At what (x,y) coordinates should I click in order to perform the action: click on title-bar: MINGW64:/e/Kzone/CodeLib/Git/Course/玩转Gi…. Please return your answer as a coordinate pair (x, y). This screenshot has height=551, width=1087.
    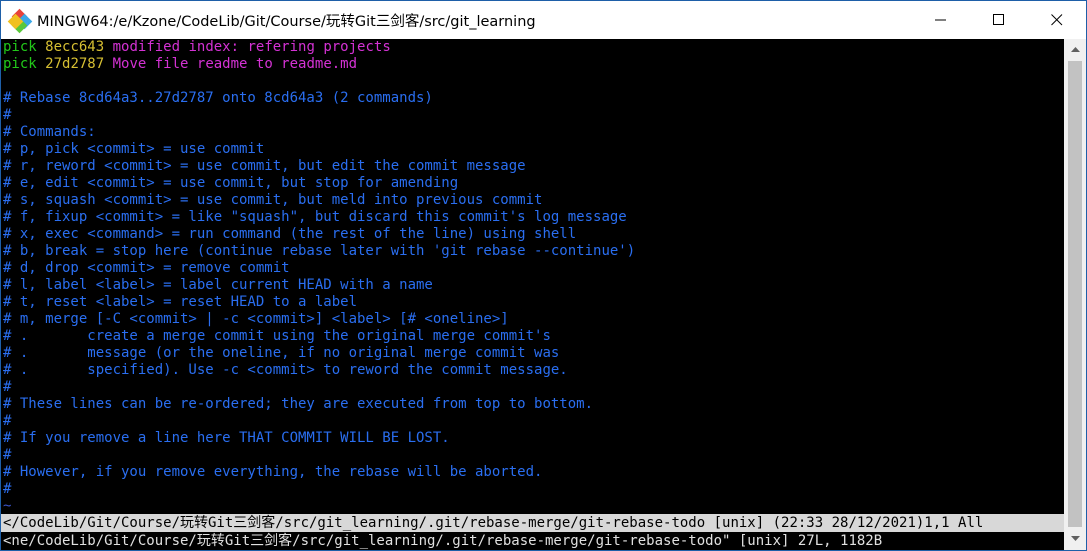
    Looking at the image, I should click on (543, 20).